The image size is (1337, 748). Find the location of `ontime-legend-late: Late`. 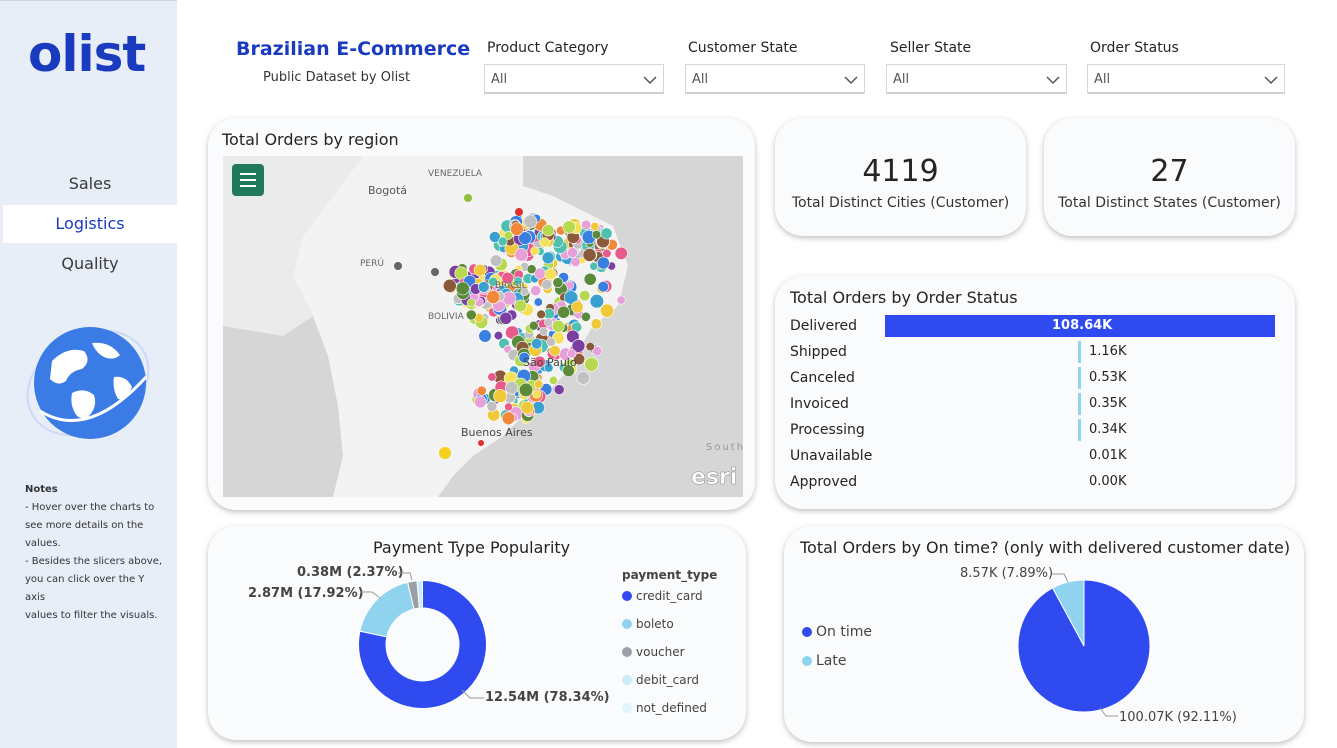

ontime-legend-late: Late is located at coordinates (824, 661).